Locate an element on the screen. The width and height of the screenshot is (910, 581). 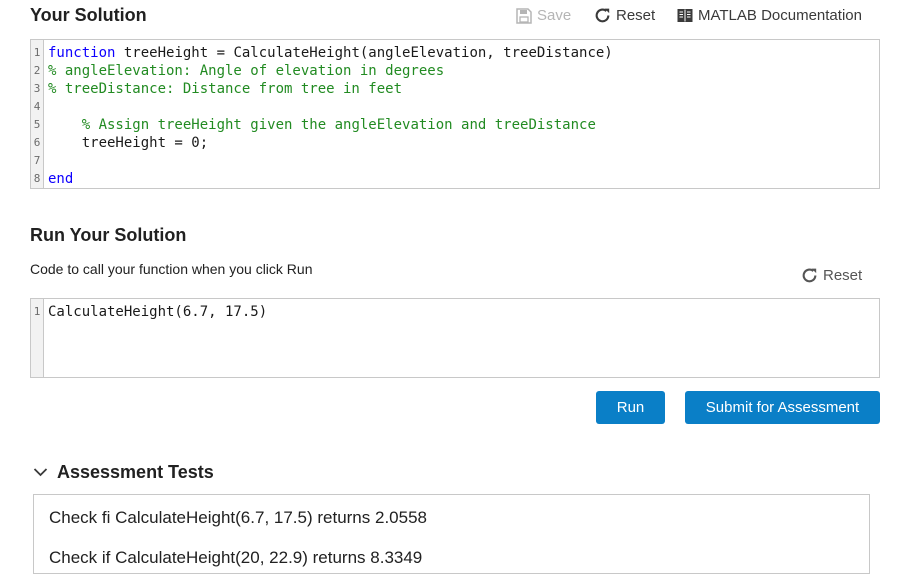
your-solution-title: Your Solution is located at coordinates (88, 15).